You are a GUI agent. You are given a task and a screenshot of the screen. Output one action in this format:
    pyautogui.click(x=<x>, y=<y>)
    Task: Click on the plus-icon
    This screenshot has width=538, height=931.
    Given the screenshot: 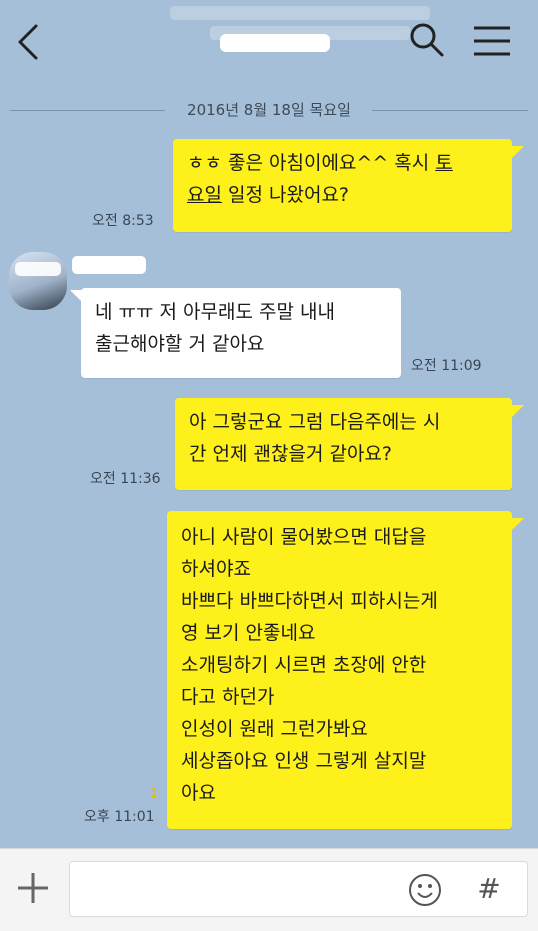 What is the action you would take?
    pyautogui.click(x=33, y=888)
    